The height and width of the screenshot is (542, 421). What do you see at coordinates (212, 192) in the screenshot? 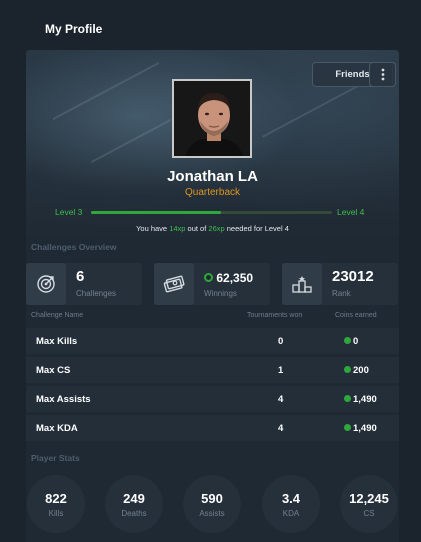
I see `user-role: Quarterback` at bounding box center [212, 192].